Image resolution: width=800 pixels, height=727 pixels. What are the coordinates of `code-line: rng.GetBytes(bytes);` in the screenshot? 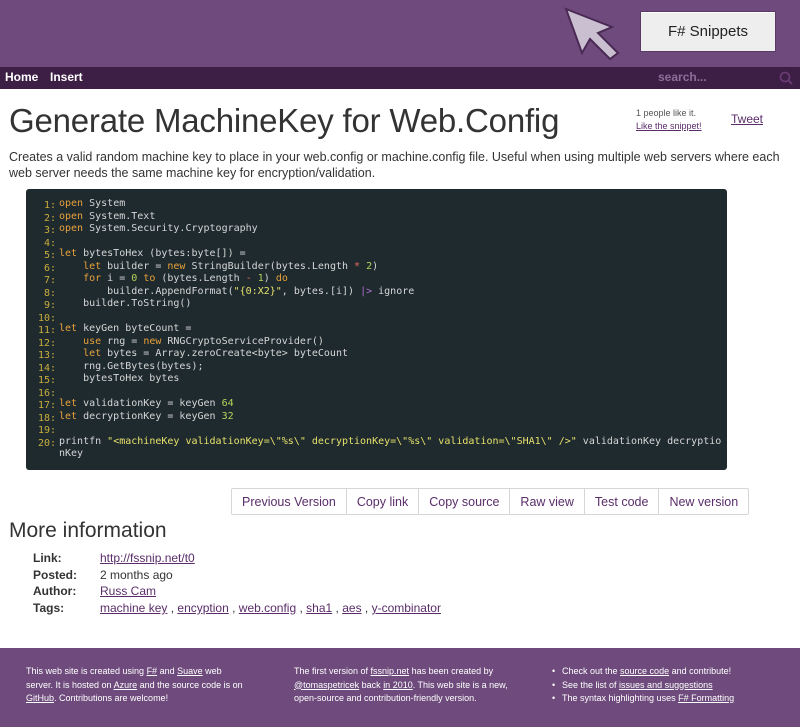 It's located at (131, 366).